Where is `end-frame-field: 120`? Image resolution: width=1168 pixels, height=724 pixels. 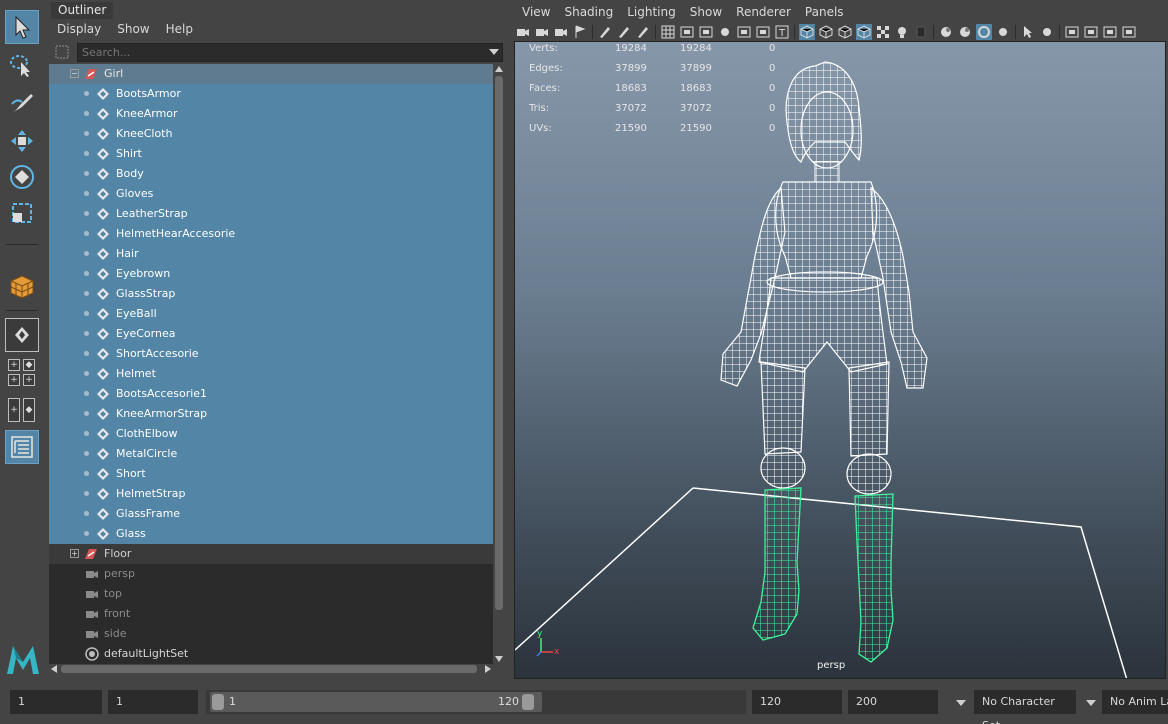 end-frame-field: 120 is located at coordinates (797, 702).